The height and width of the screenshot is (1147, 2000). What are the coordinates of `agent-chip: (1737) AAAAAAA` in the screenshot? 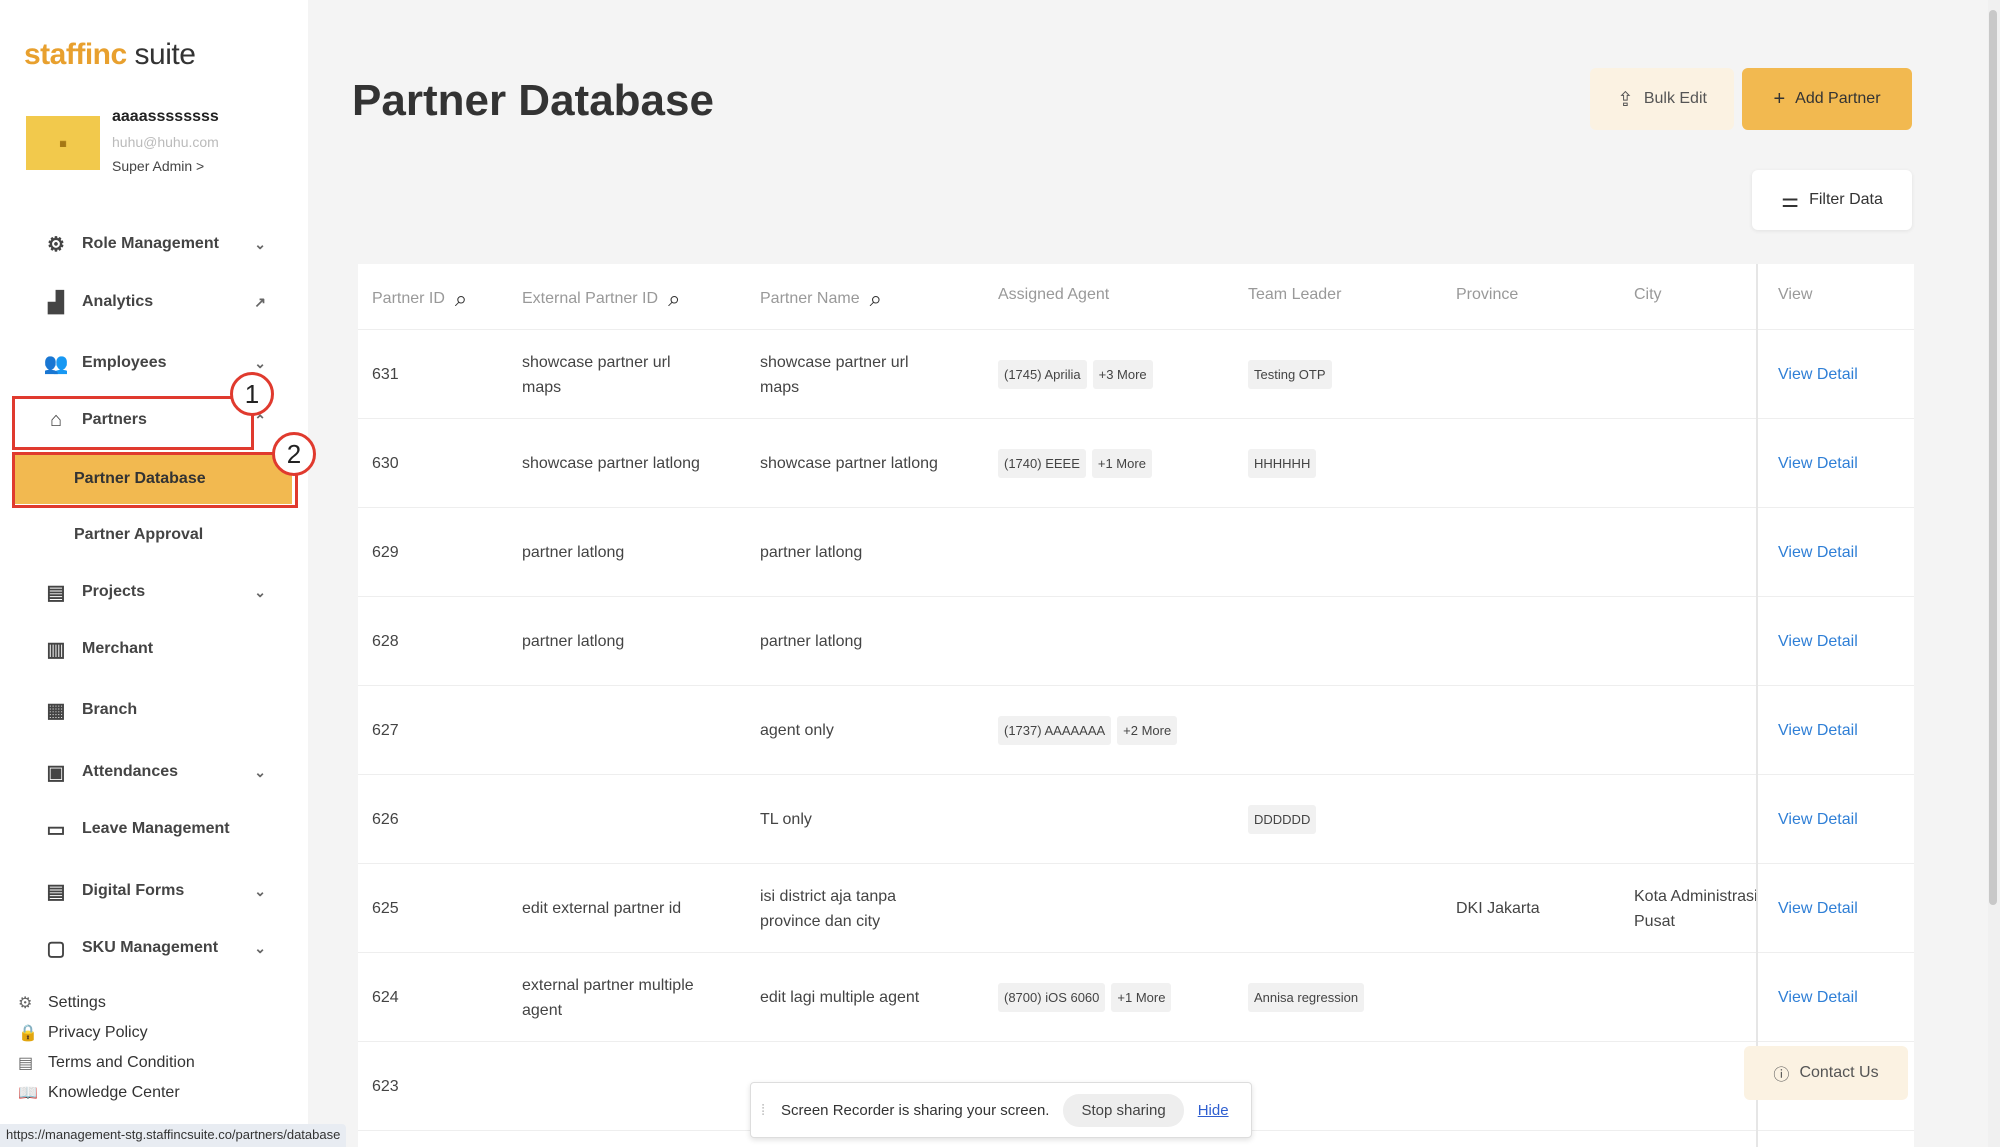 It's located at (1055, 730).